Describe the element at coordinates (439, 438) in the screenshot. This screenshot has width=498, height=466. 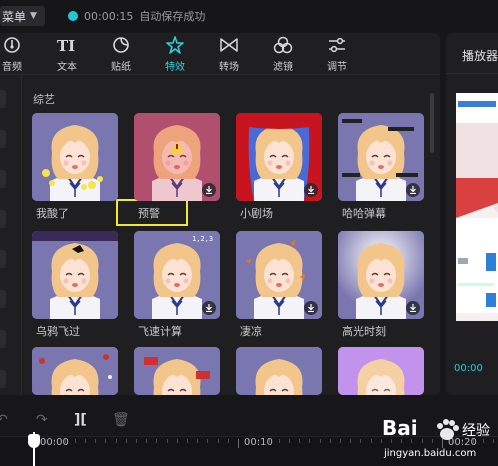
I see `baidu-watermark: Bai 经验 jingyan.baidu.com` at that location.